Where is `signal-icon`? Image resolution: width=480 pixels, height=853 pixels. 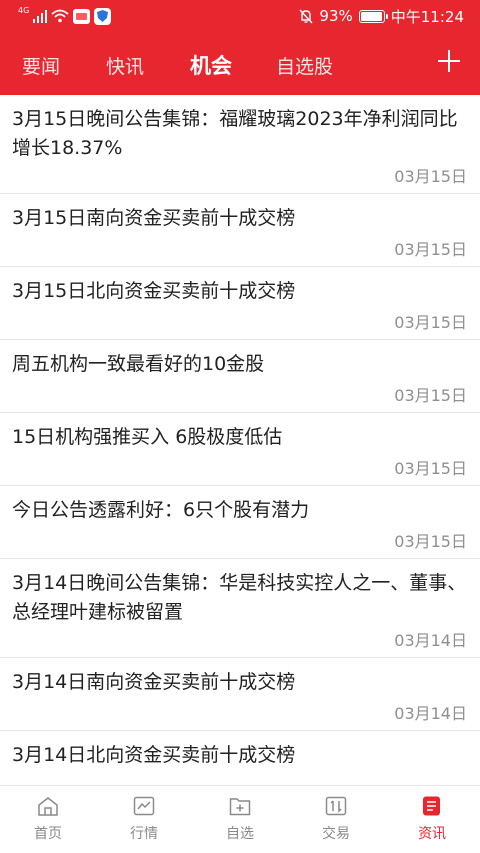
signal-icon is located at coordinates (40, 16).